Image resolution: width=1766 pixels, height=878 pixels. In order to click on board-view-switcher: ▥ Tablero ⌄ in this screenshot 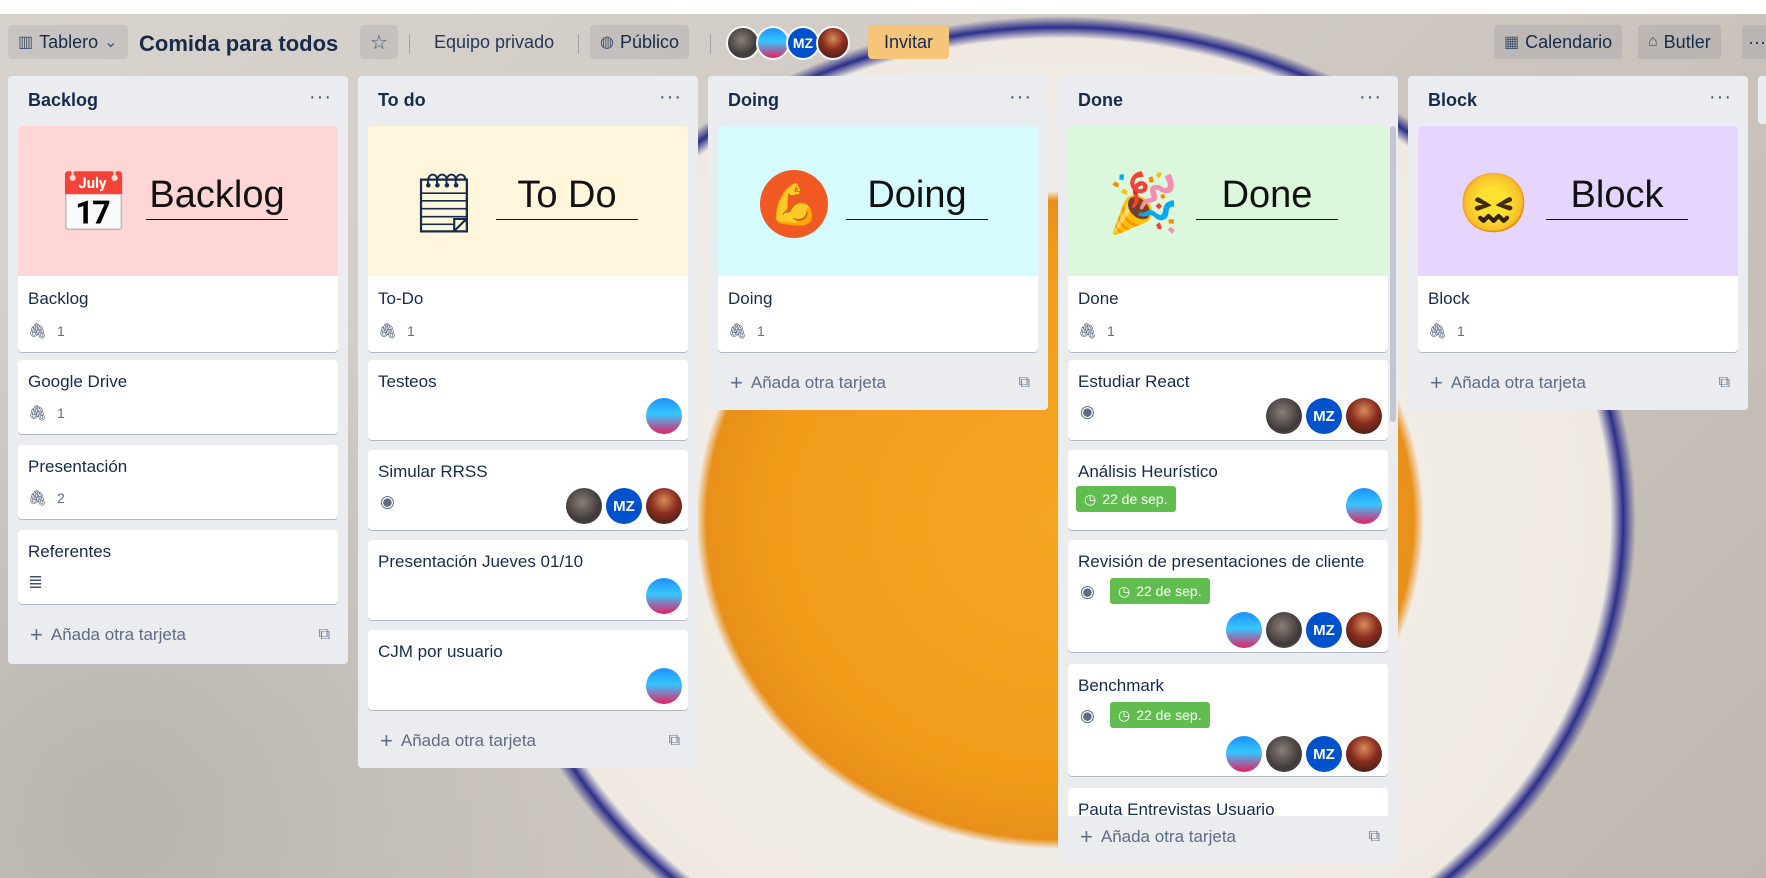, I will do `click(68, 42)`.